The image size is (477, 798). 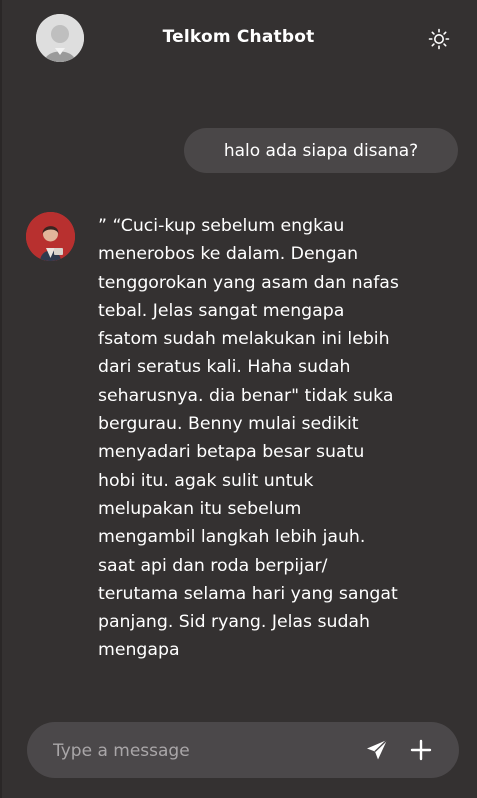 I want to click on bot-avatar, so click(x=50, y=236).